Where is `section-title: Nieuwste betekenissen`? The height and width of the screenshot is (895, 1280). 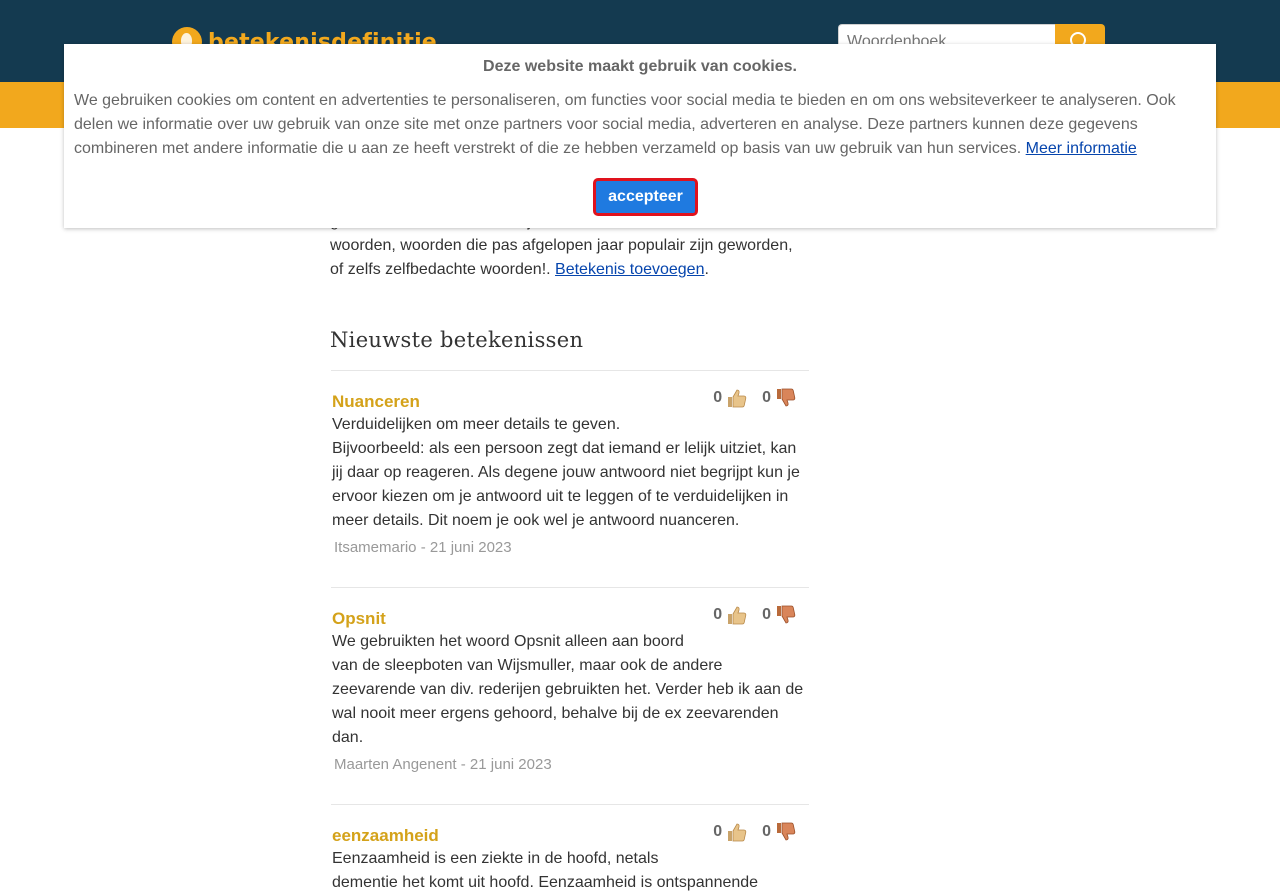 section-title: Nieuwste betekenissen is located at coordinates (457, 340).